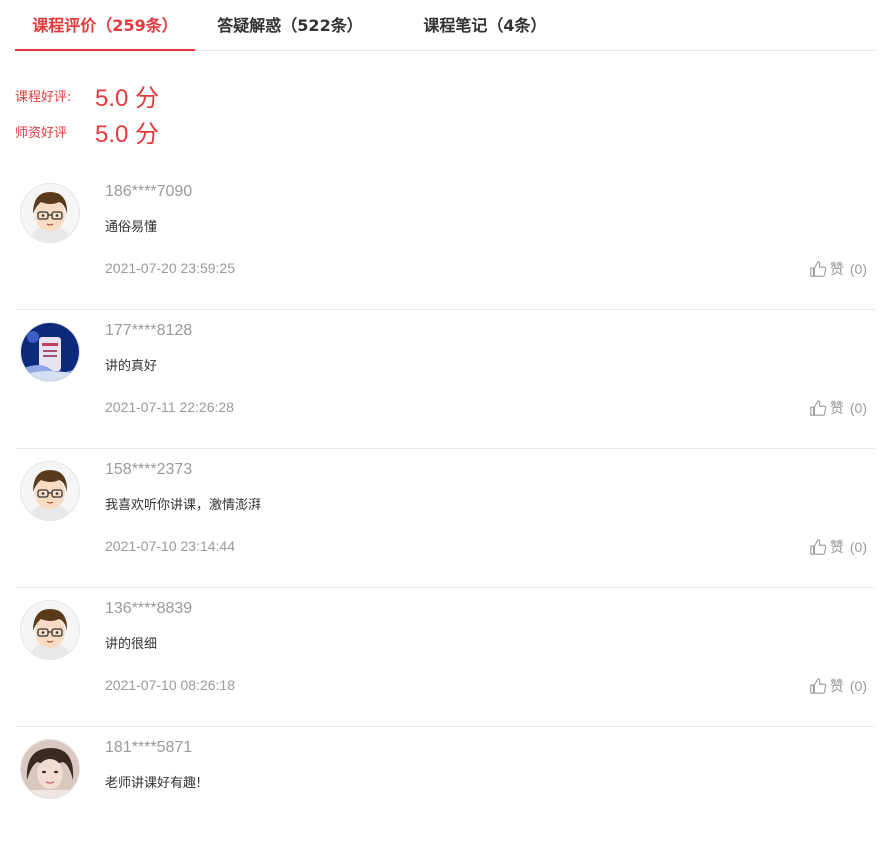 The width and height of the screenshot is (888, 865). I want to click on teacher-rating-value: 5.0 分, so click(127, 134).